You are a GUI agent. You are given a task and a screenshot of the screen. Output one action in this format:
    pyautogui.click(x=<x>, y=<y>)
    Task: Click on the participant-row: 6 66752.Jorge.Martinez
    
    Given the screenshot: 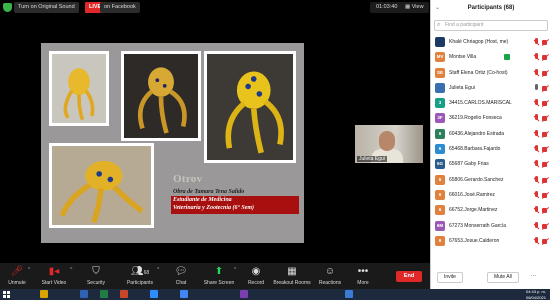 What is the action you would take?
    pyautogui.click(x=490, y=210)
    